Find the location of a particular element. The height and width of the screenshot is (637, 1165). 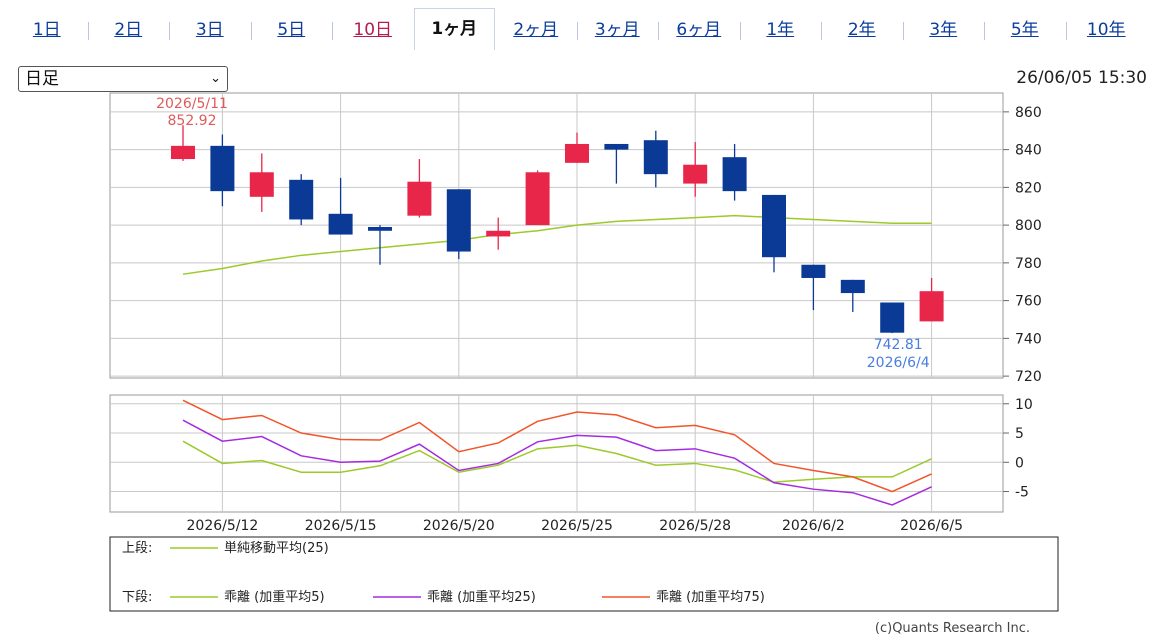

tab-12: 3年 is located at coordinates (944, 30).